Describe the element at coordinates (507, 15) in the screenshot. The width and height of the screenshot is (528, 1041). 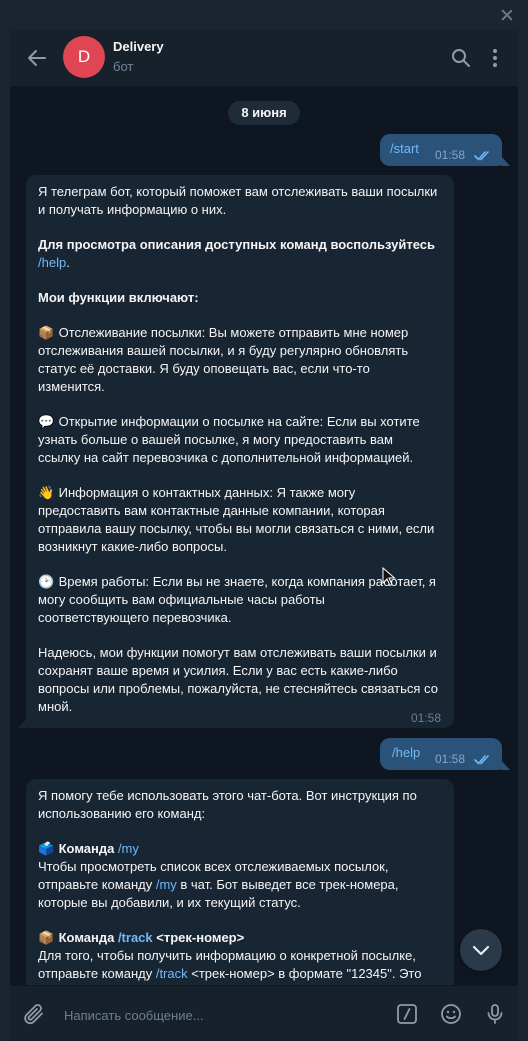
I see `close-icon` at that location.